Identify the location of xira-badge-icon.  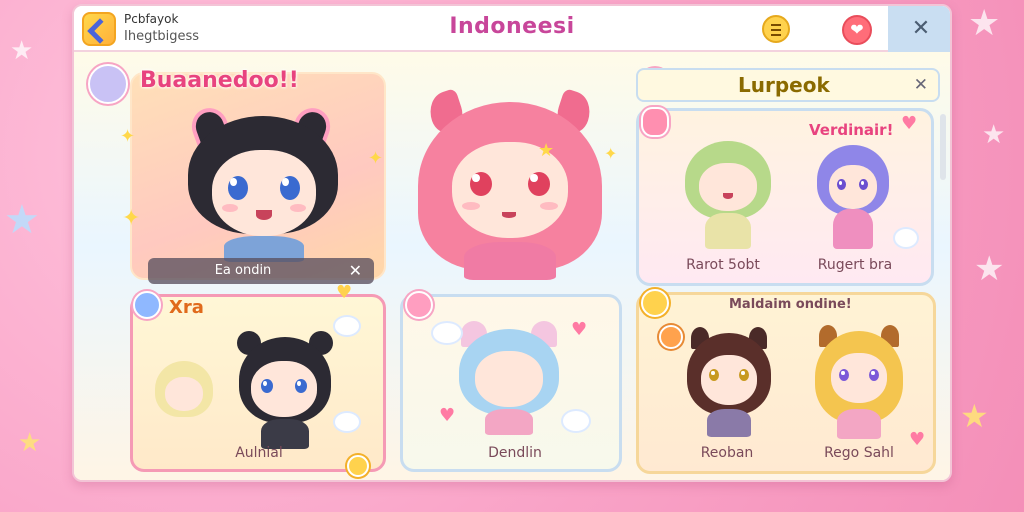
(147, 305).